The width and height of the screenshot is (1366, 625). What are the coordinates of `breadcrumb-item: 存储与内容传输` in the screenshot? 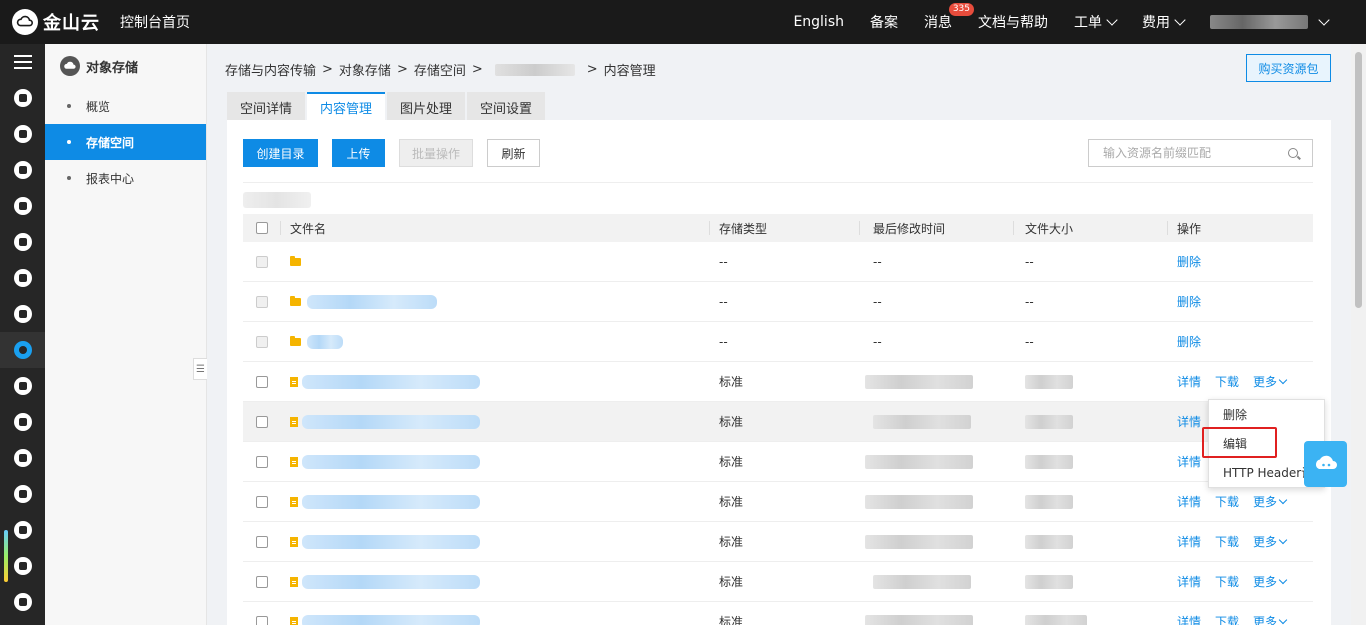 It's located at (270, 69).